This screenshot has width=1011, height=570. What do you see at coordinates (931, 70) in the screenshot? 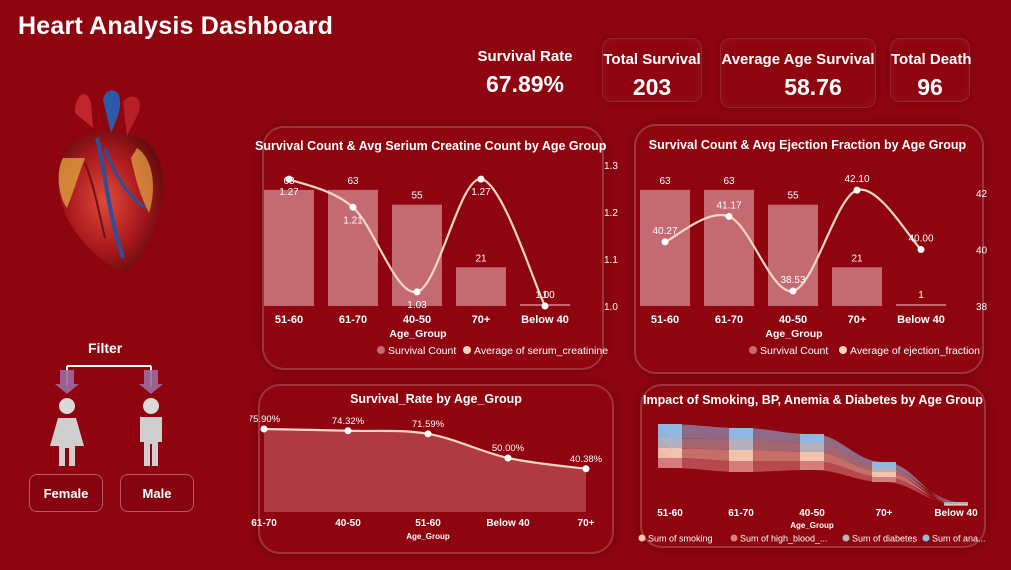
I see `kpi-total-death: Total Death 96` at bounding box center [931, 70].